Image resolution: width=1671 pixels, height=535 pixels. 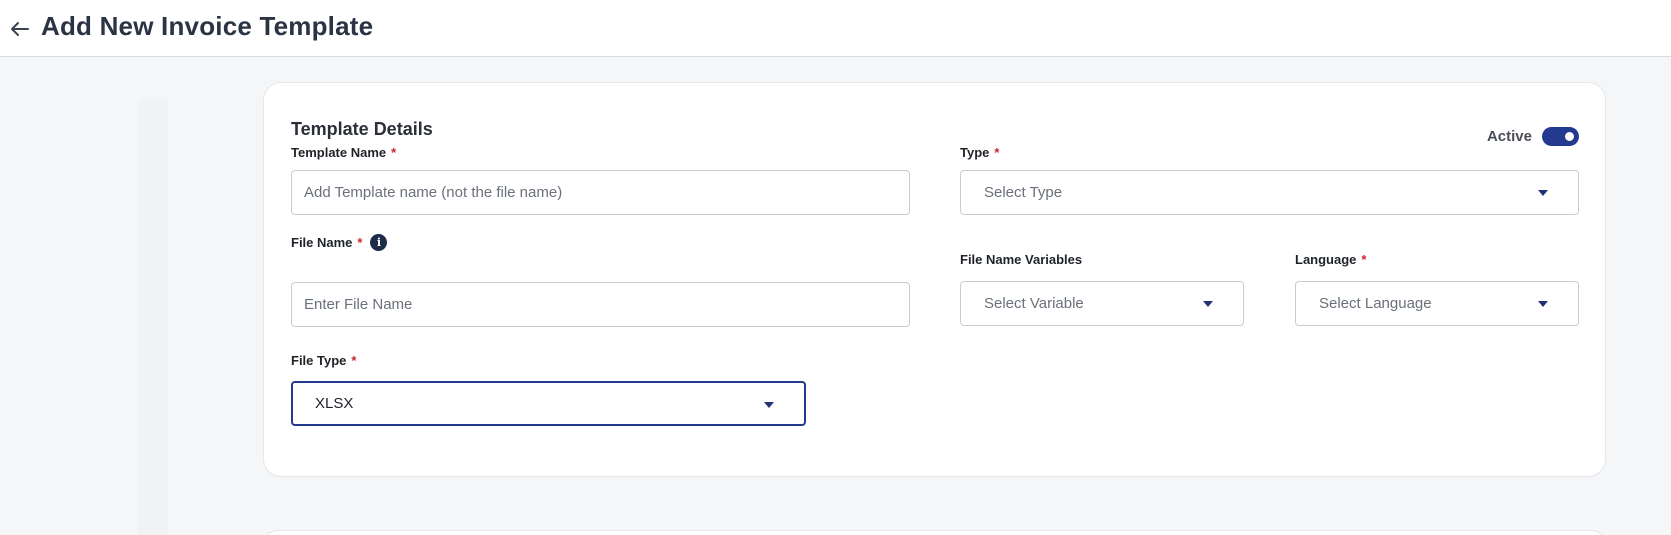 What do you see at coordinates (1560, 136) in the screenshot?
I see `active-toggle` at bounding box center [1560, 136].